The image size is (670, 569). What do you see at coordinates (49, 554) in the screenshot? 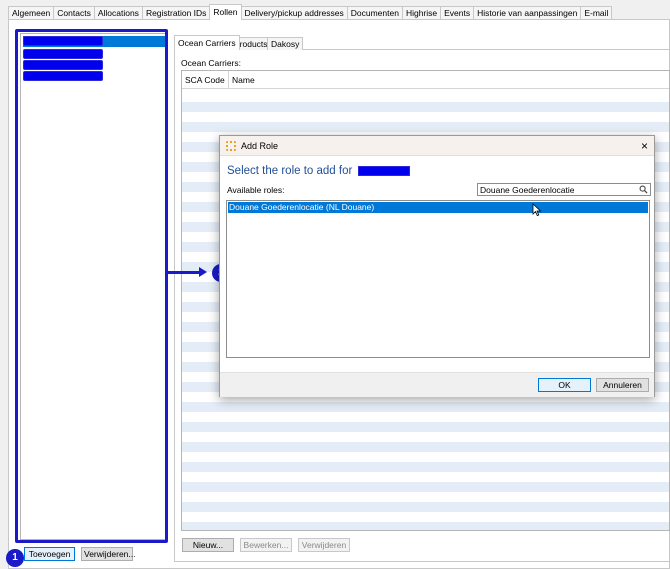
I see `toevoegen-button: Toevoegen` at bounding box center [49, 554].